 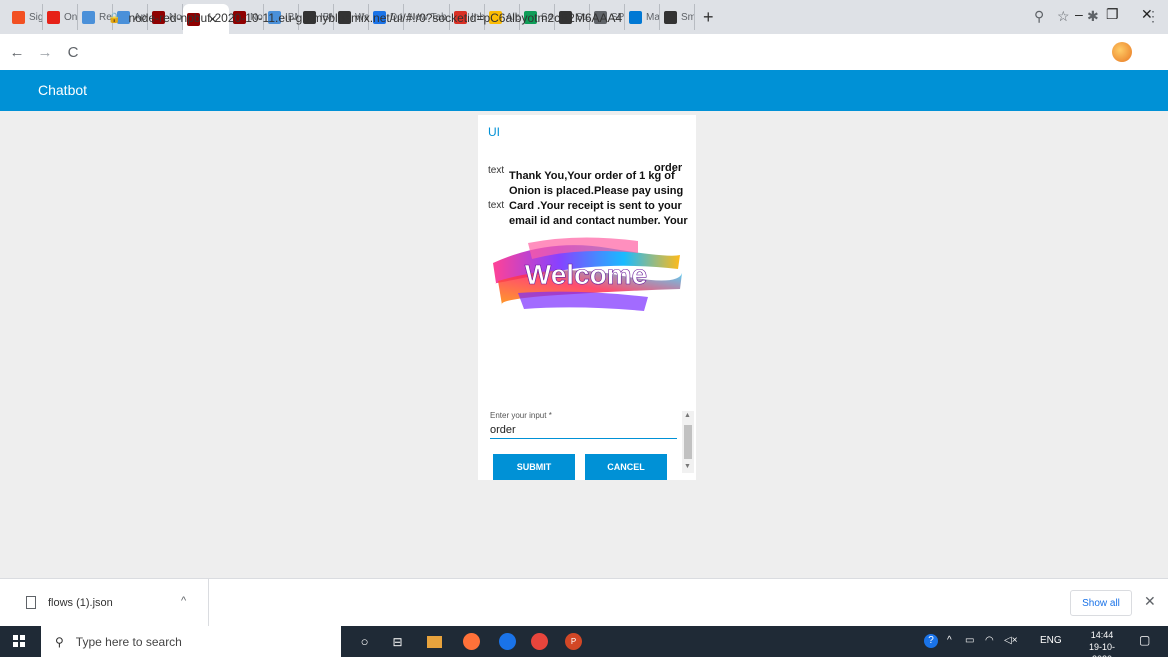 I want to click on reload-icon: C, so click(x=73, y=52).